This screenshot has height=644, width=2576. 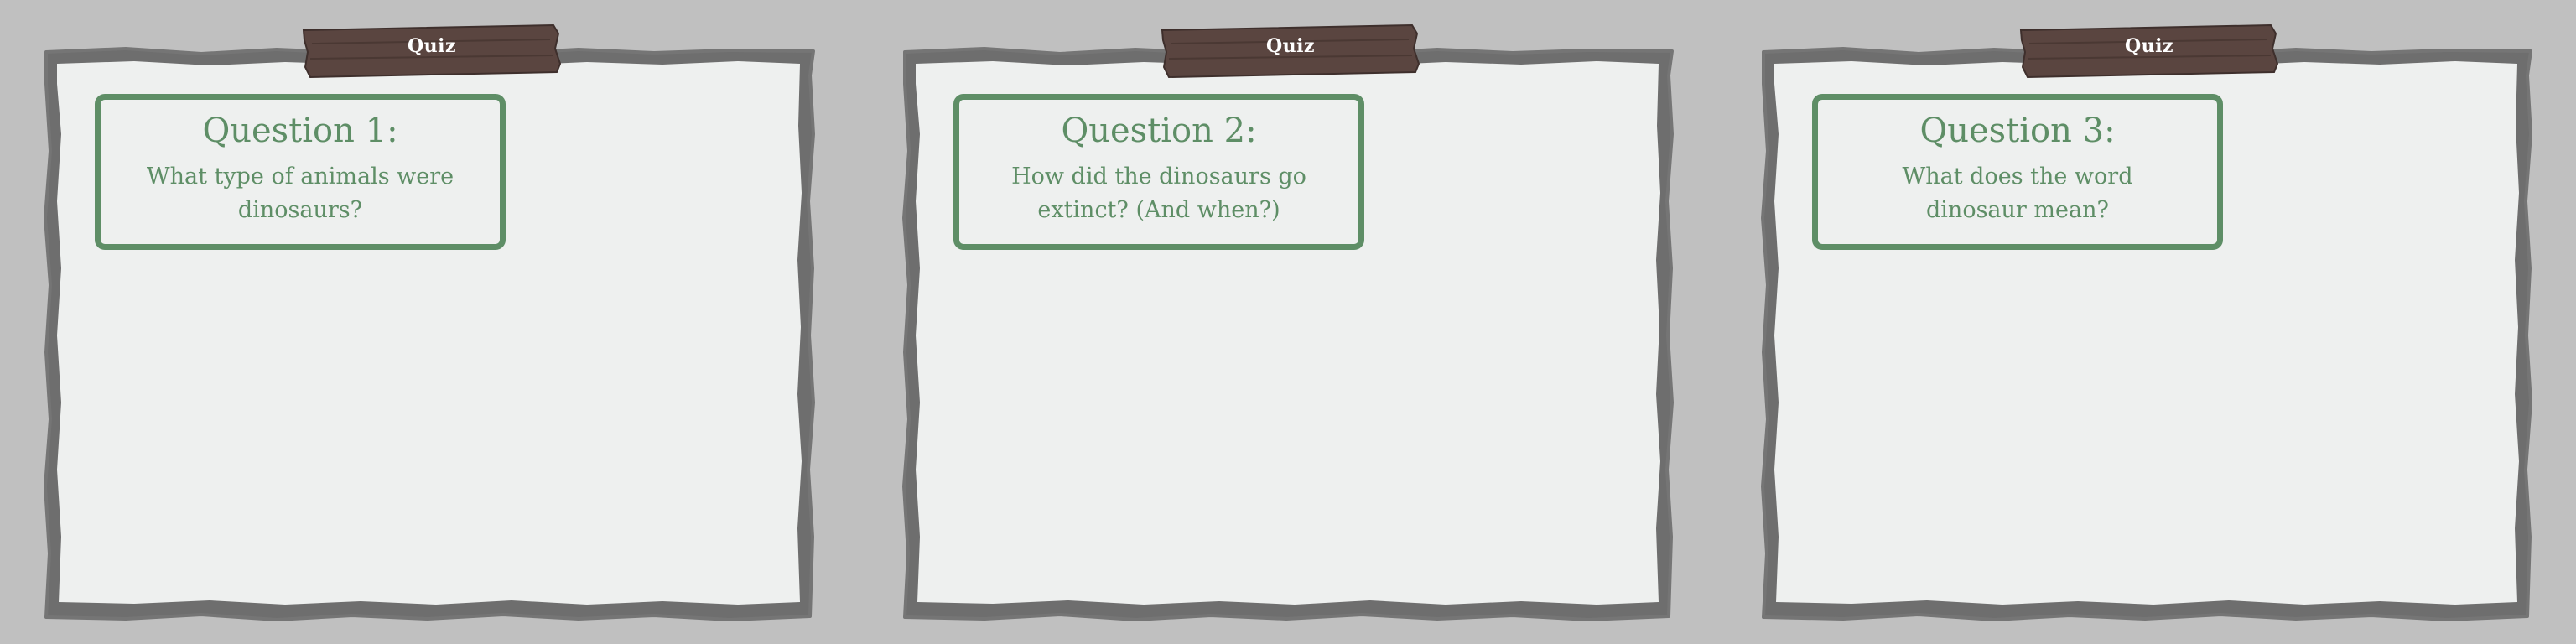 I want to click on question-text: What does the word dinosaur mean?, so click(x=2018, y=193).